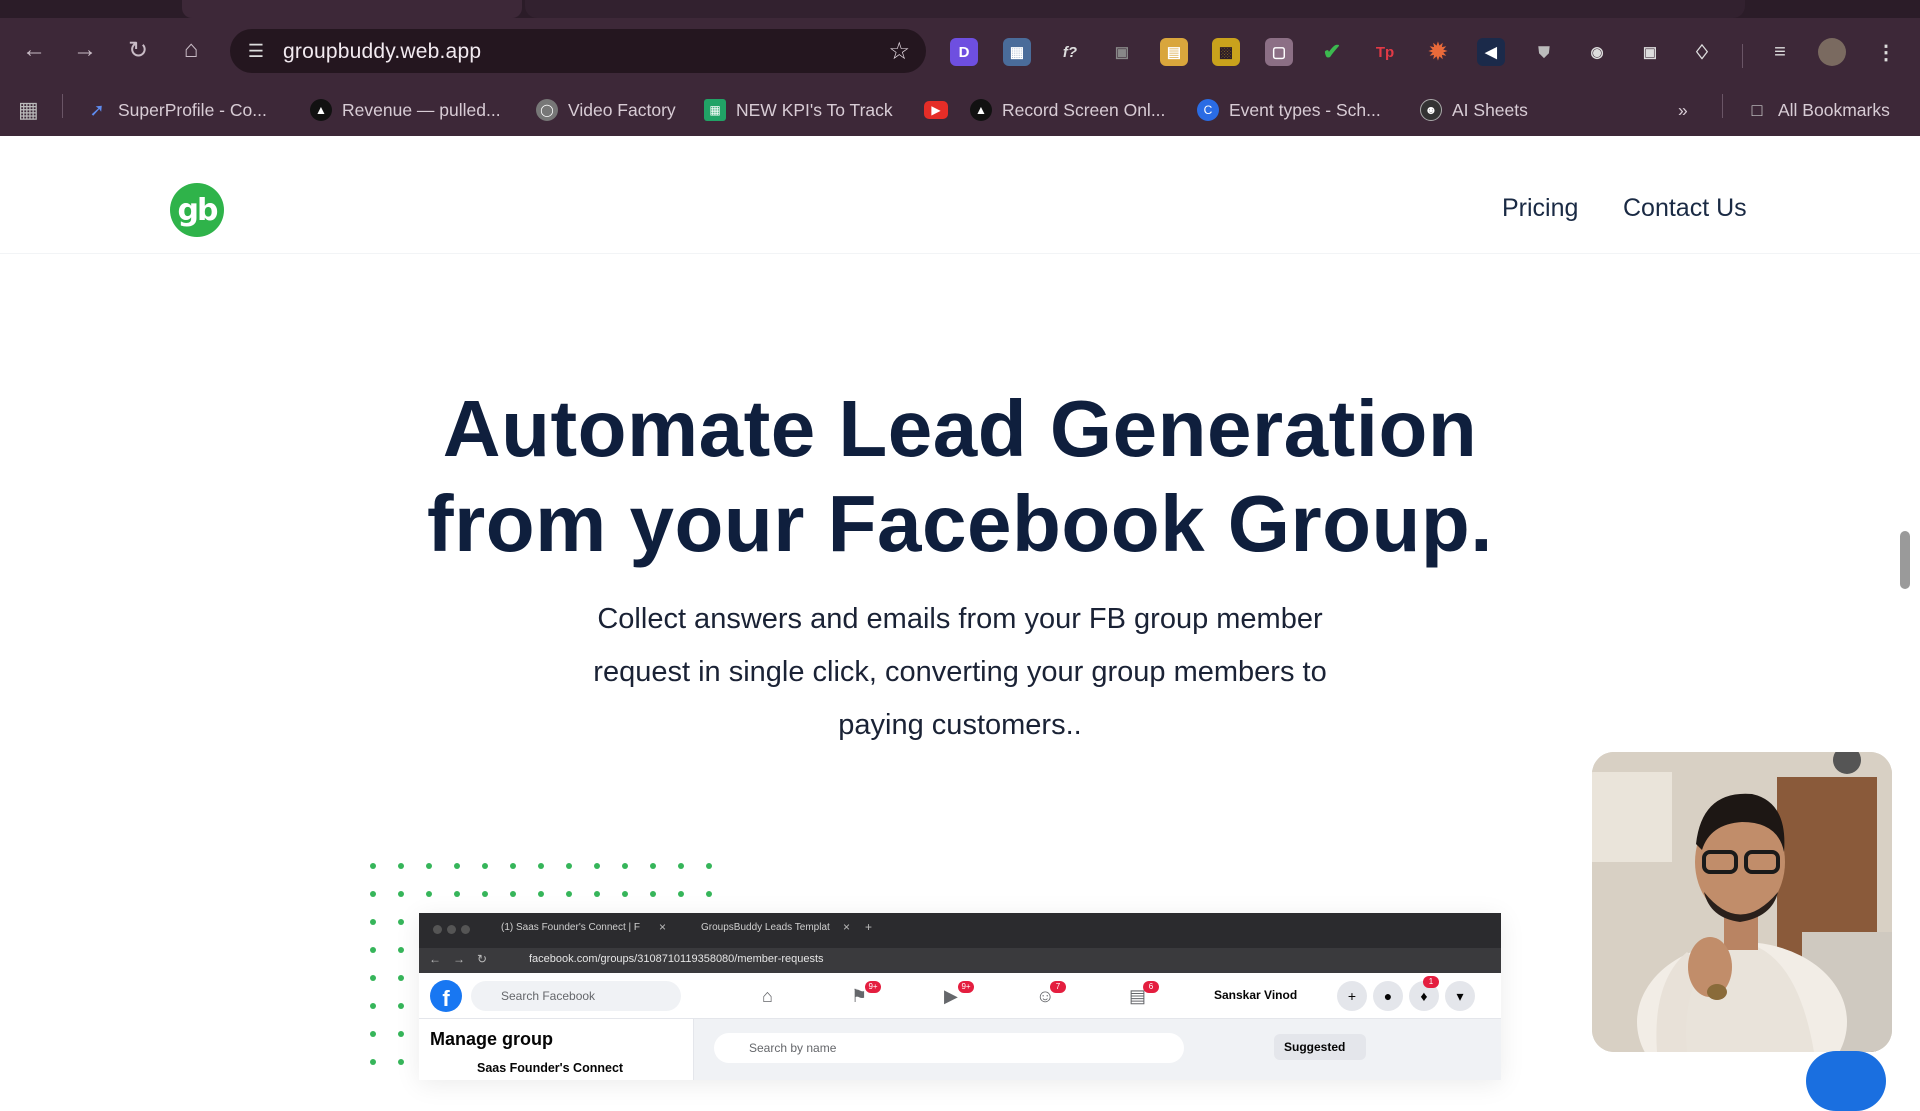 The image size is (1920, 1111). What do you see at coordinates (1685, 208) in the screenshot?
I see `nav-contact-link: Contact Us` at bounding box center [1685, 208].